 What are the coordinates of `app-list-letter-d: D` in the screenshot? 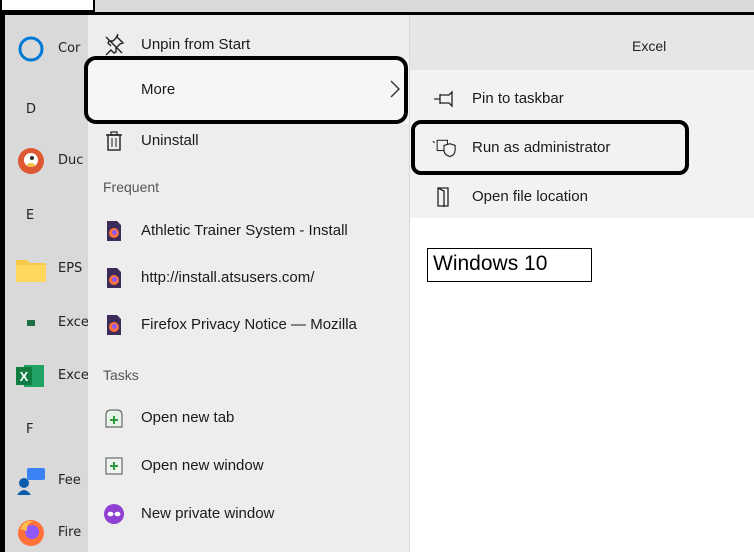 It's located at (31, 109).